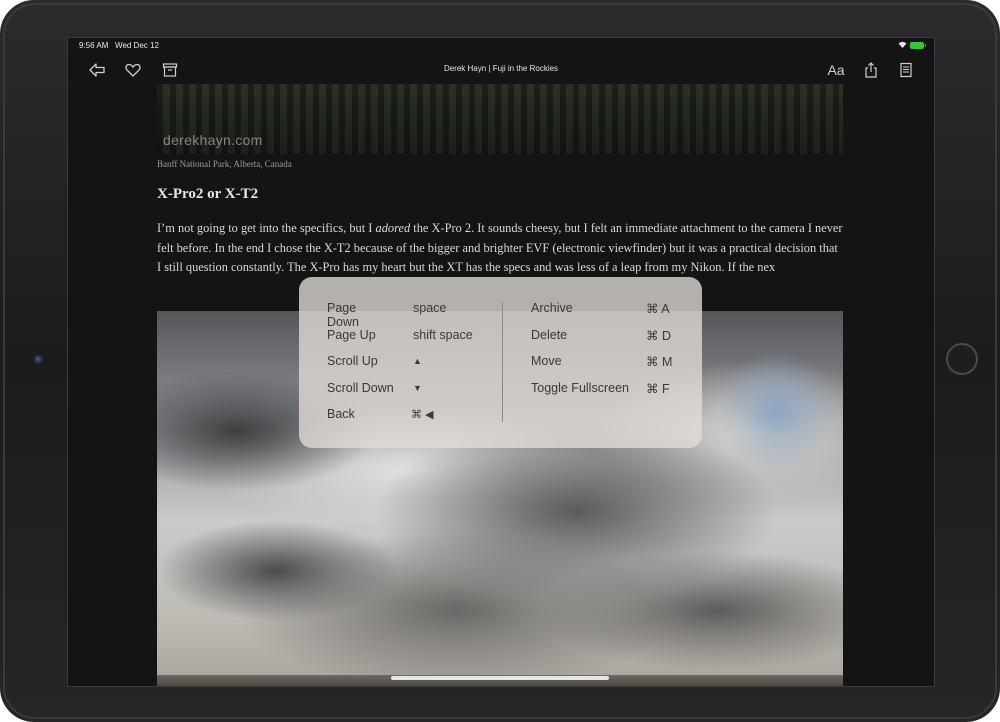  Describe the element at coordinates (777, 411) in the screenshot. I see `sky-blue-patch` at that location.